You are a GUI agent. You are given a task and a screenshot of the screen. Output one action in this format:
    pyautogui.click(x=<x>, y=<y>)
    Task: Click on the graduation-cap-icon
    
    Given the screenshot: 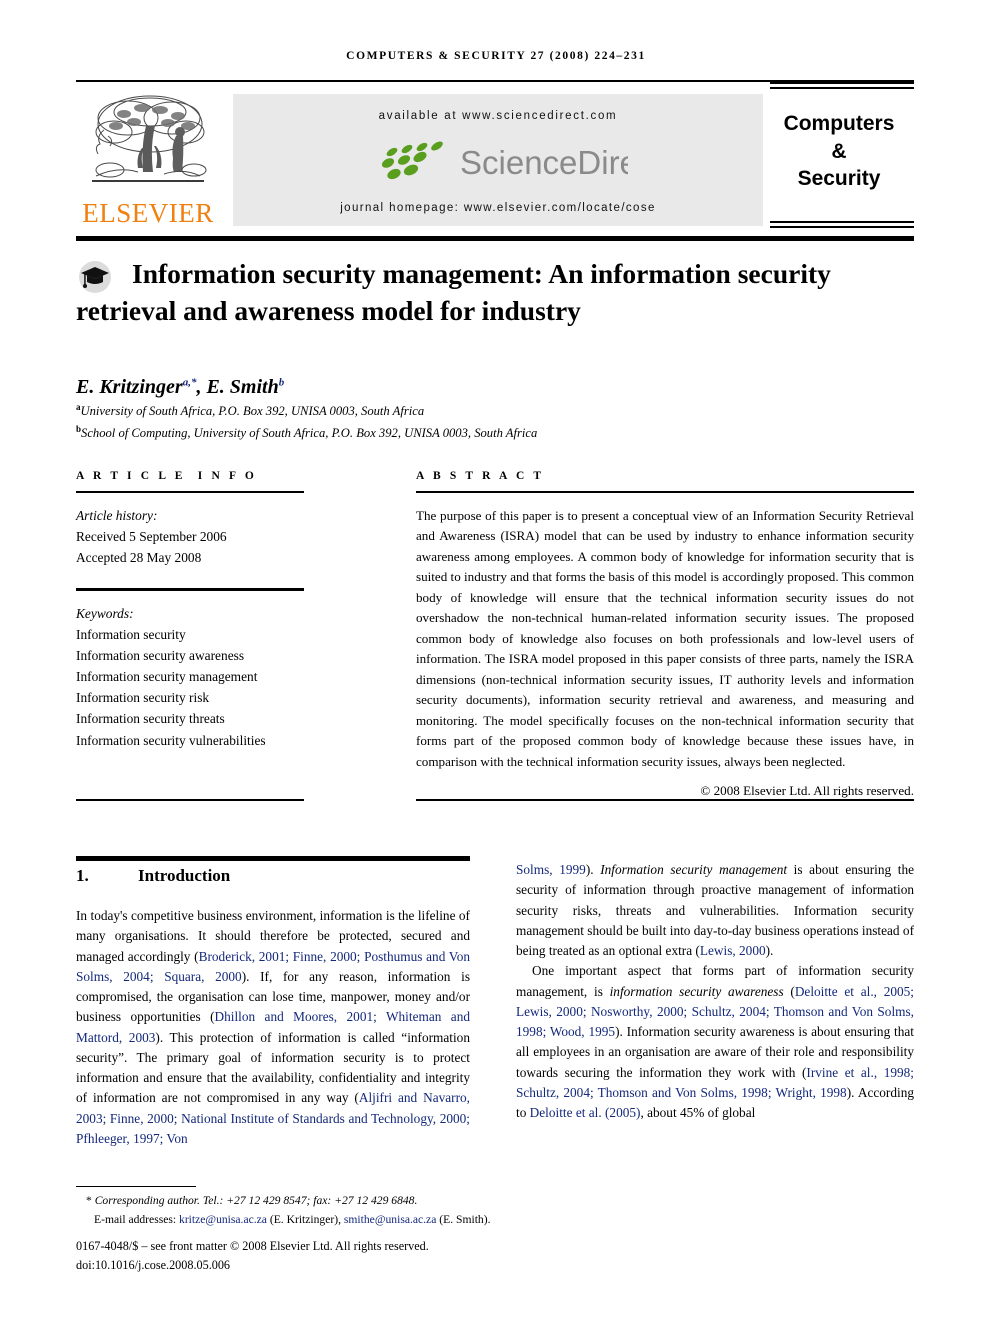 What is the action you would take?
    pyautogui.click(x=95, y=277)
    